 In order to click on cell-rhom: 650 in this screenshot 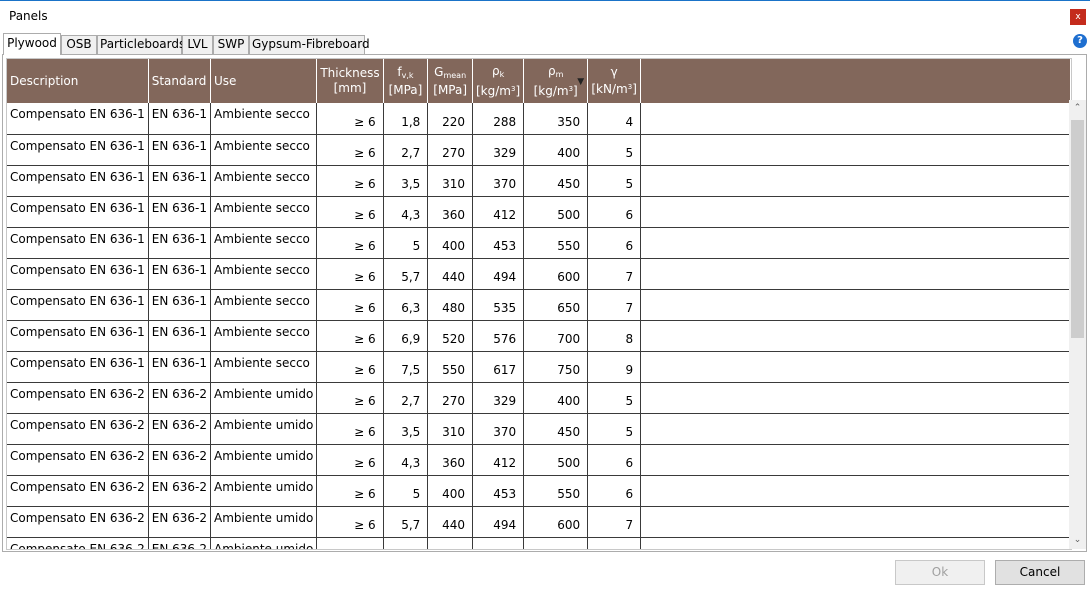, I will do `click(556, 305)`.